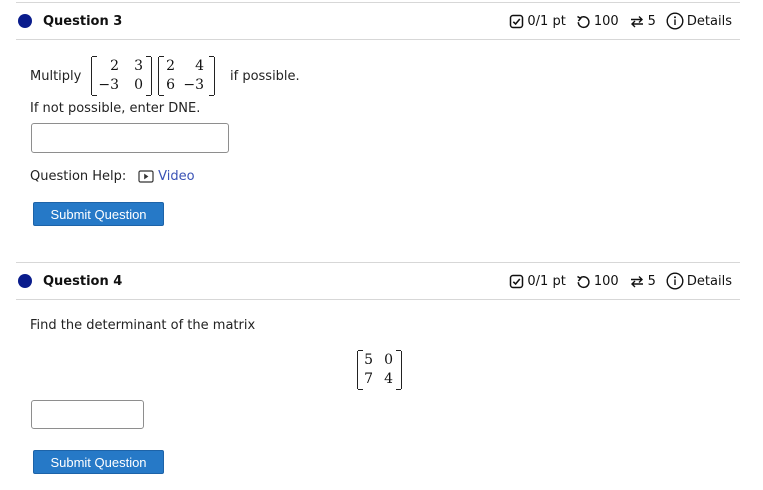 The width and height of the screenshot is (763, 490). I want to click on video-label: Video, so click(176, 176).